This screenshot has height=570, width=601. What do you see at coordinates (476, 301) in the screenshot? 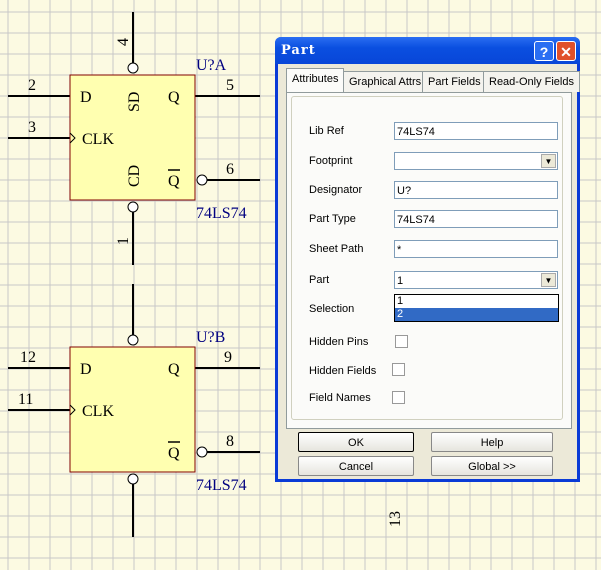
I see `part-option-1: 1` at bounding box center [476, 301].